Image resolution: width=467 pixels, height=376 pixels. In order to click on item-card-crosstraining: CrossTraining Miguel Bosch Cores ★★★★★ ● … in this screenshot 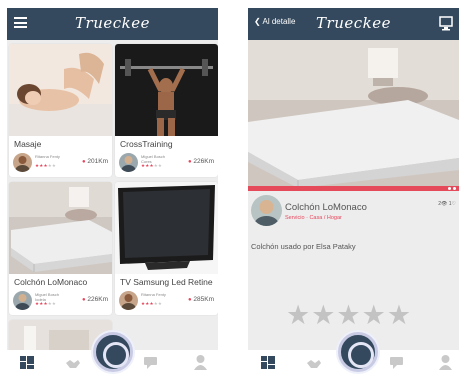, I will do `click(166, 110)`.